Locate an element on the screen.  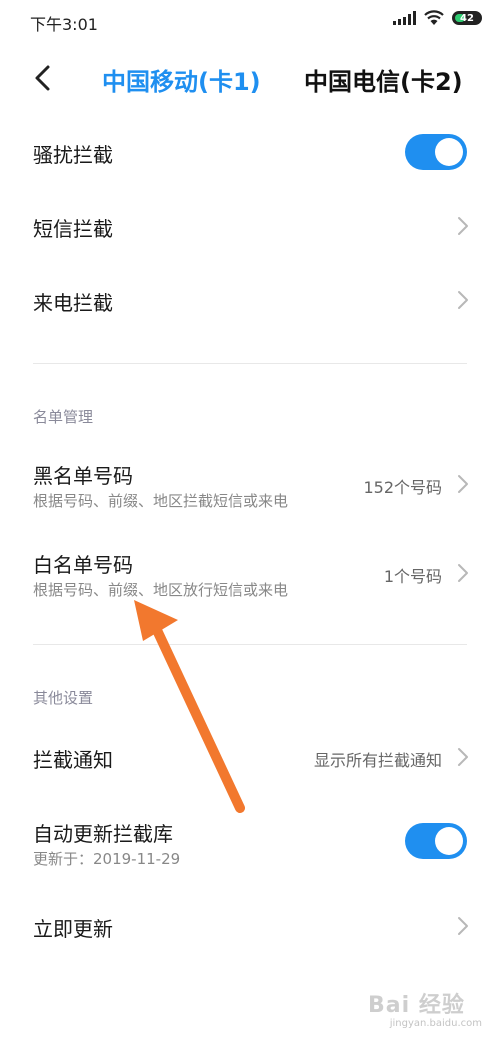
block-notify-title: 拦截通知 is located at coordinates (73, 760).